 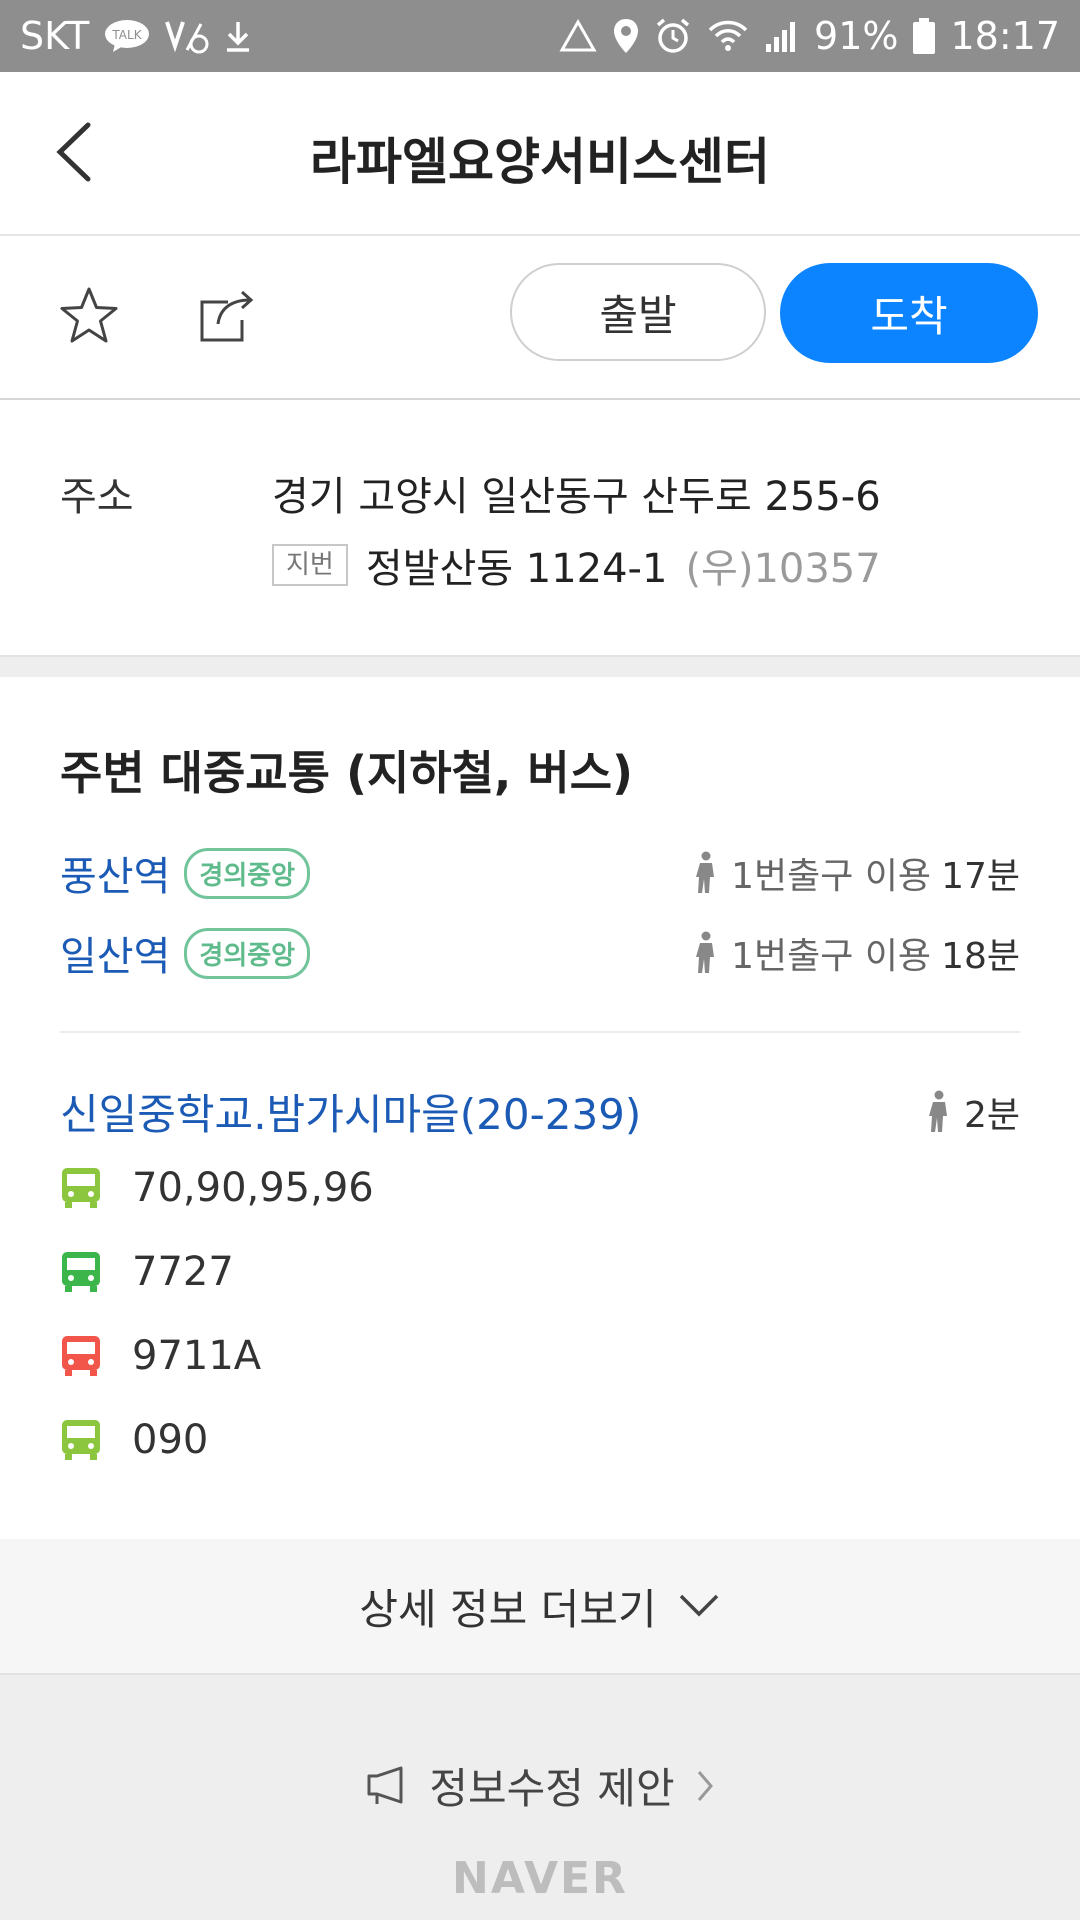 What do you see at coordinates (1005, 36) in the screenshot?
I see `clock-time: 18:17` at bounding box center [1005, 36].